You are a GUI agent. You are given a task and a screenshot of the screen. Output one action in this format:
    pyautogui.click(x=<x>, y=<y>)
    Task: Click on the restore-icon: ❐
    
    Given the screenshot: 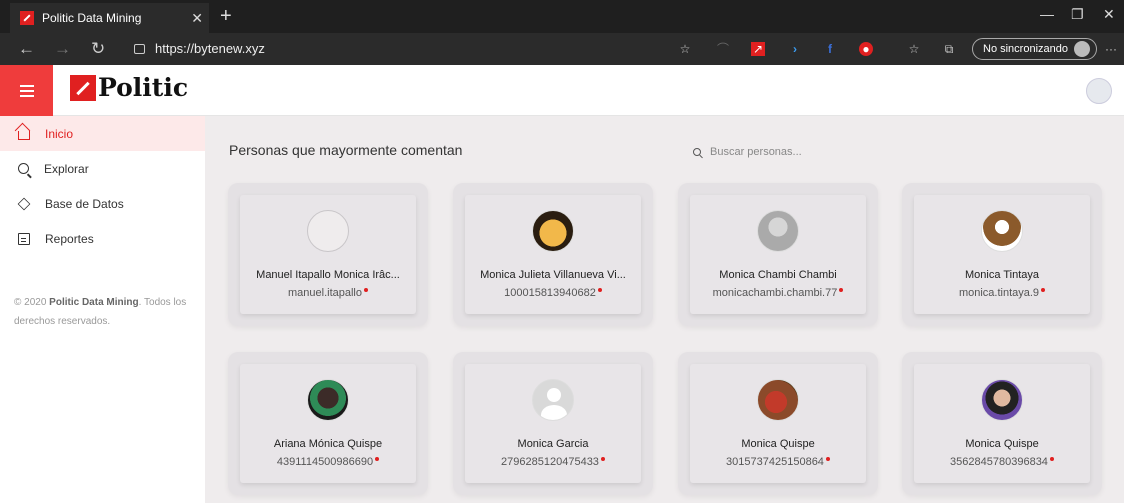 What is the action you would take?
    pyautogui.click(x=1077, y=14)
    